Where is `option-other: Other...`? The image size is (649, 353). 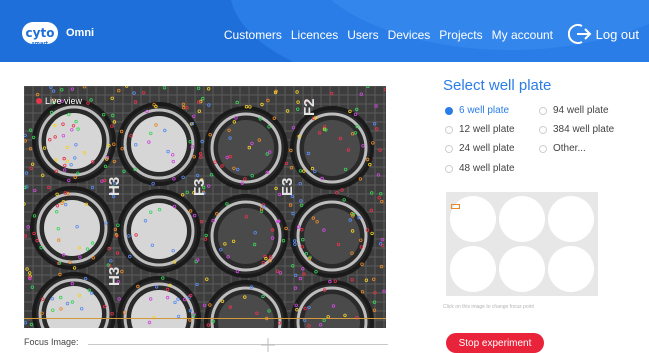
option-other: Other... is located at coordinates (562, 148).